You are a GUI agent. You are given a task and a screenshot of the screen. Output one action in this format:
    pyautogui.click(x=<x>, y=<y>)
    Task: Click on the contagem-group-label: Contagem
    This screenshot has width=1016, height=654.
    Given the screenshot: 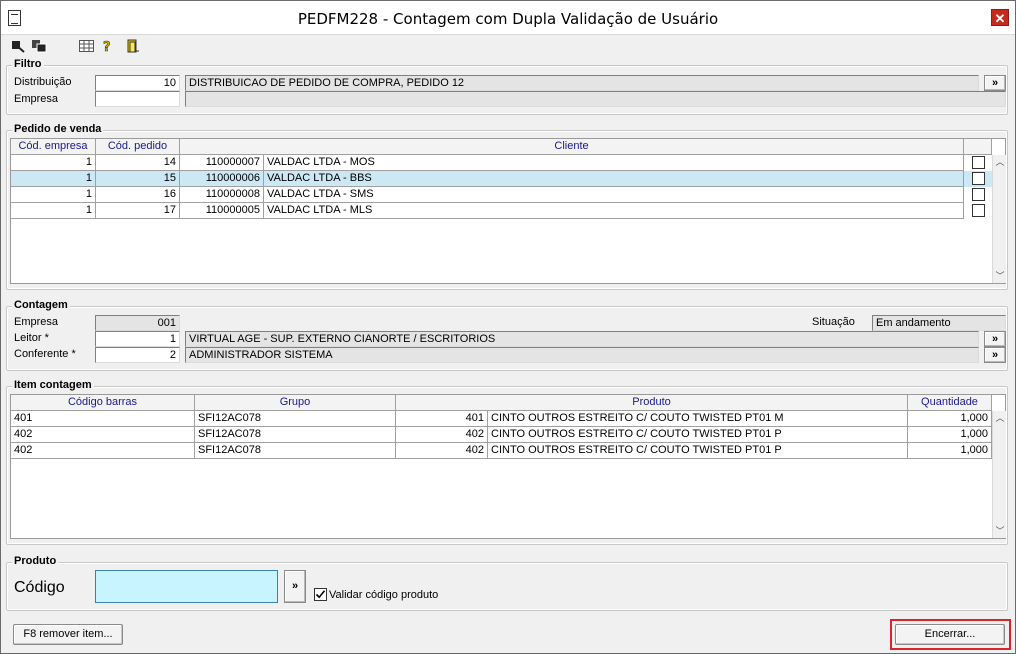 What is the action you would take?
    pyautogui.click(x=41, y=305)
    